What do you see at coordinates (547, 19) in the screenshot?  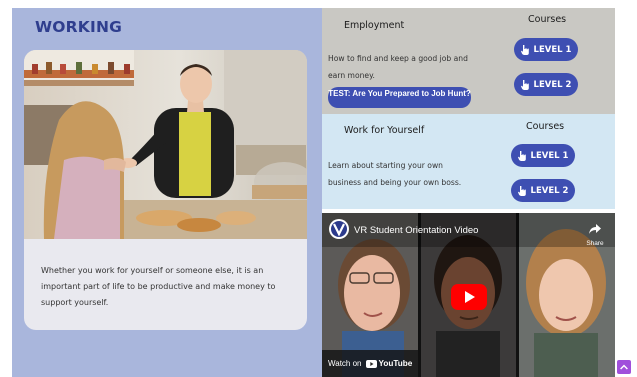 I see `employment-courses-label: Courses` at bounding box center [547, 19].